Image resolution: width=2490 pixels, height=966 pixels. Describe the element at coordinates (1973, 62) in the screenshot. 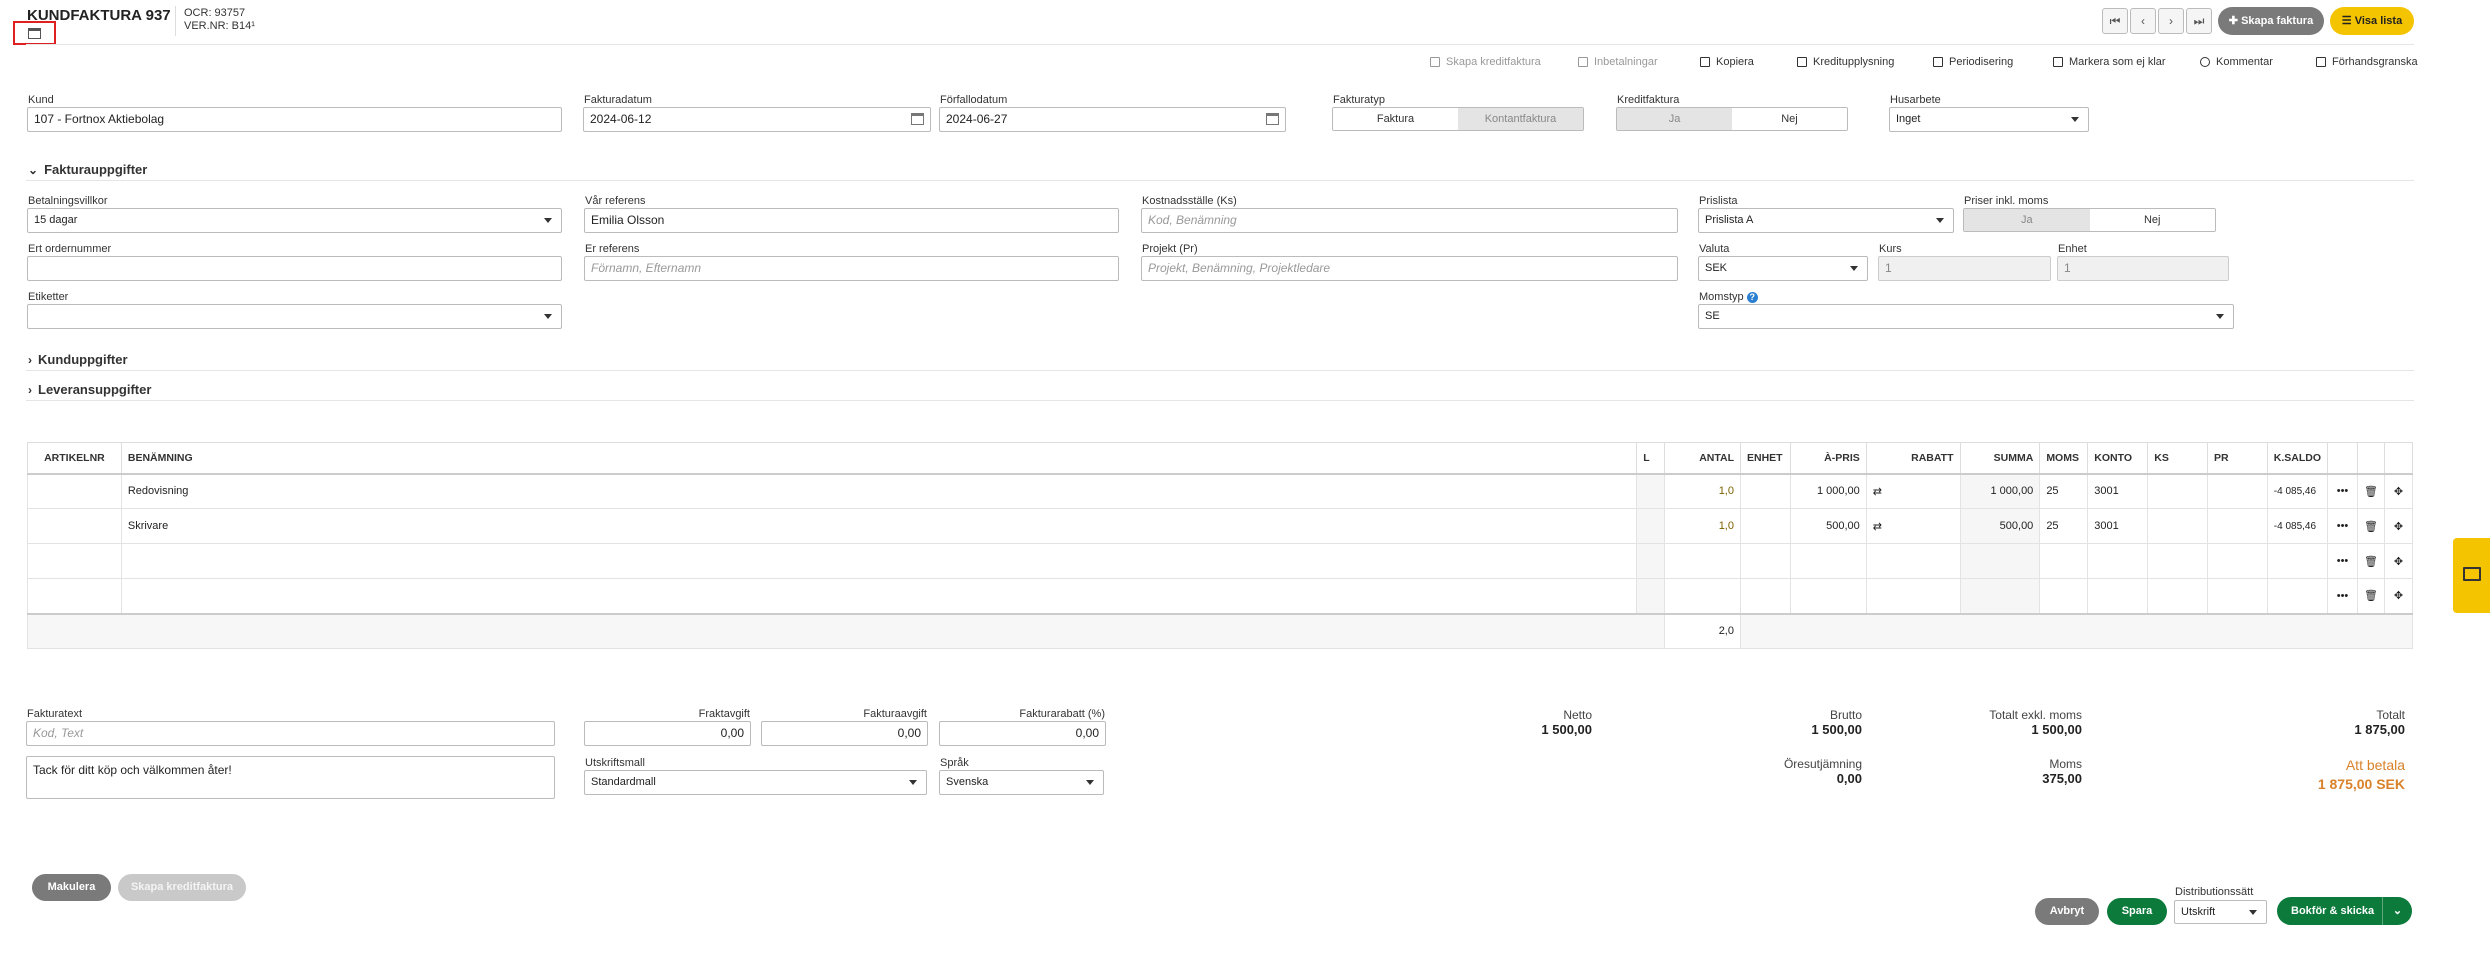

I see `toolbar-periodize: Periodisering` at that location.